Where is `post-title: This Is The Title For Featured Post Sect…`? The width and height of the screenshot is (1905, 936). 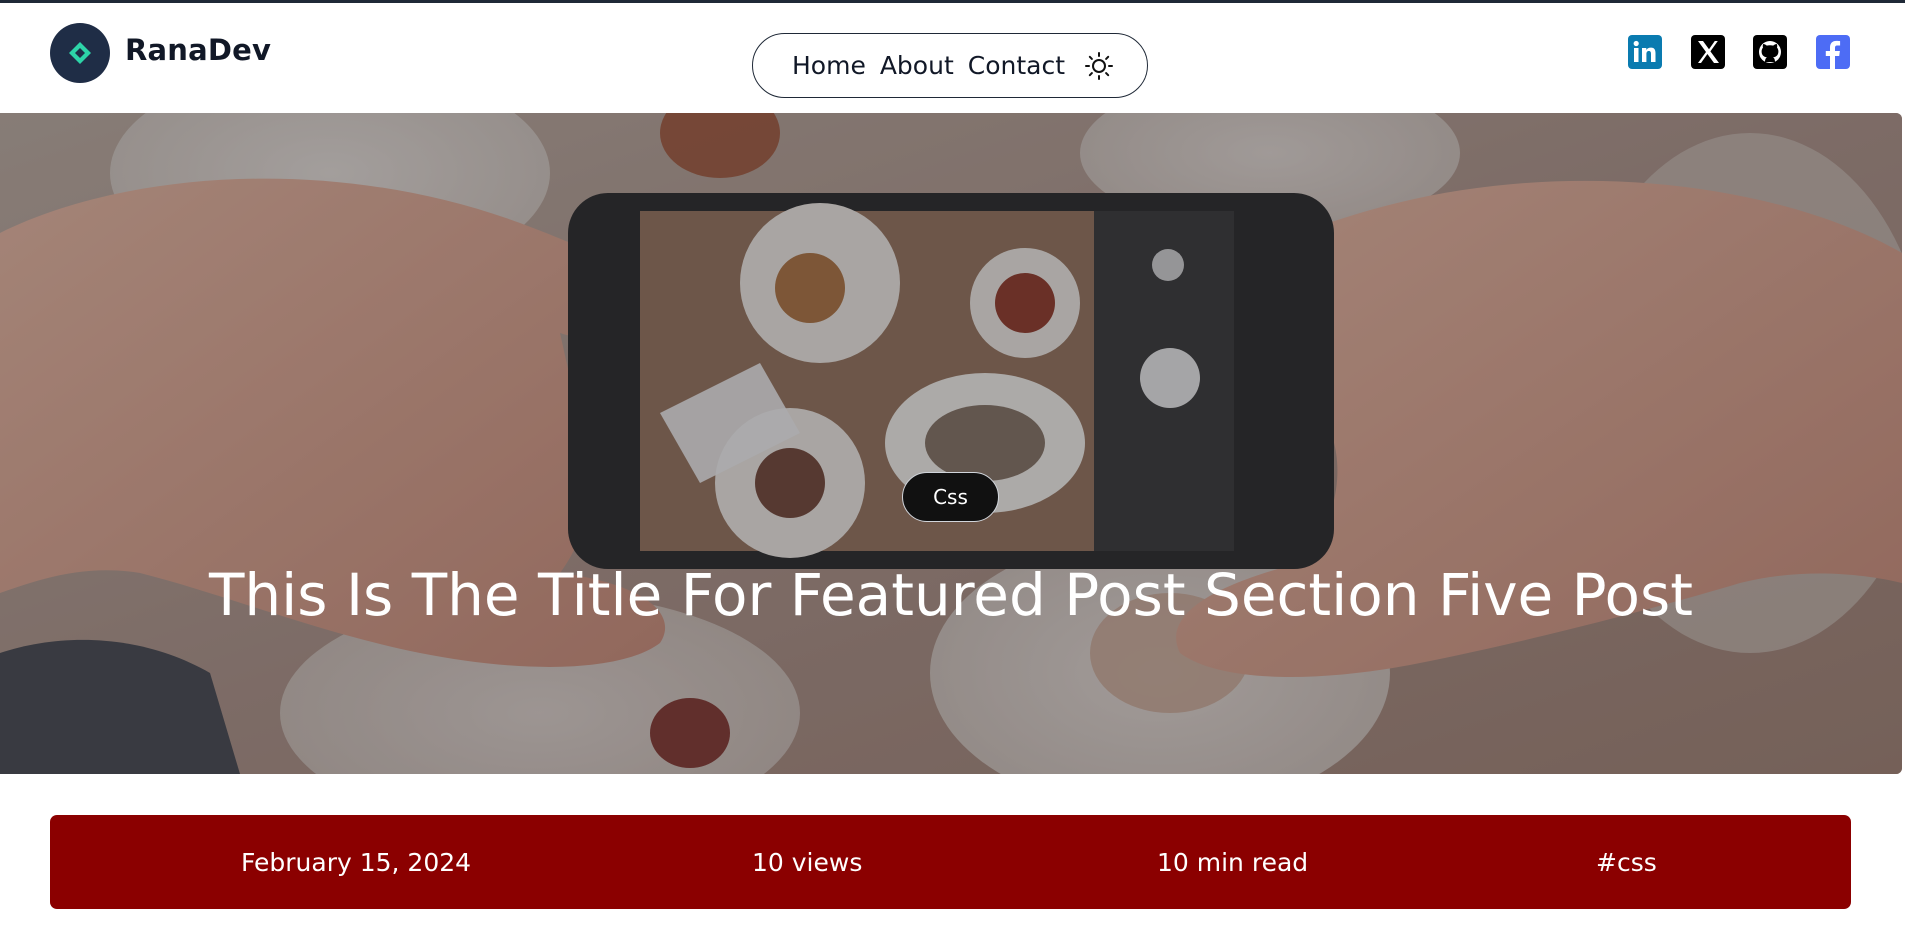
post-title: This Is The Title For Featured Post Sect… is located at coordinates (951, 595).